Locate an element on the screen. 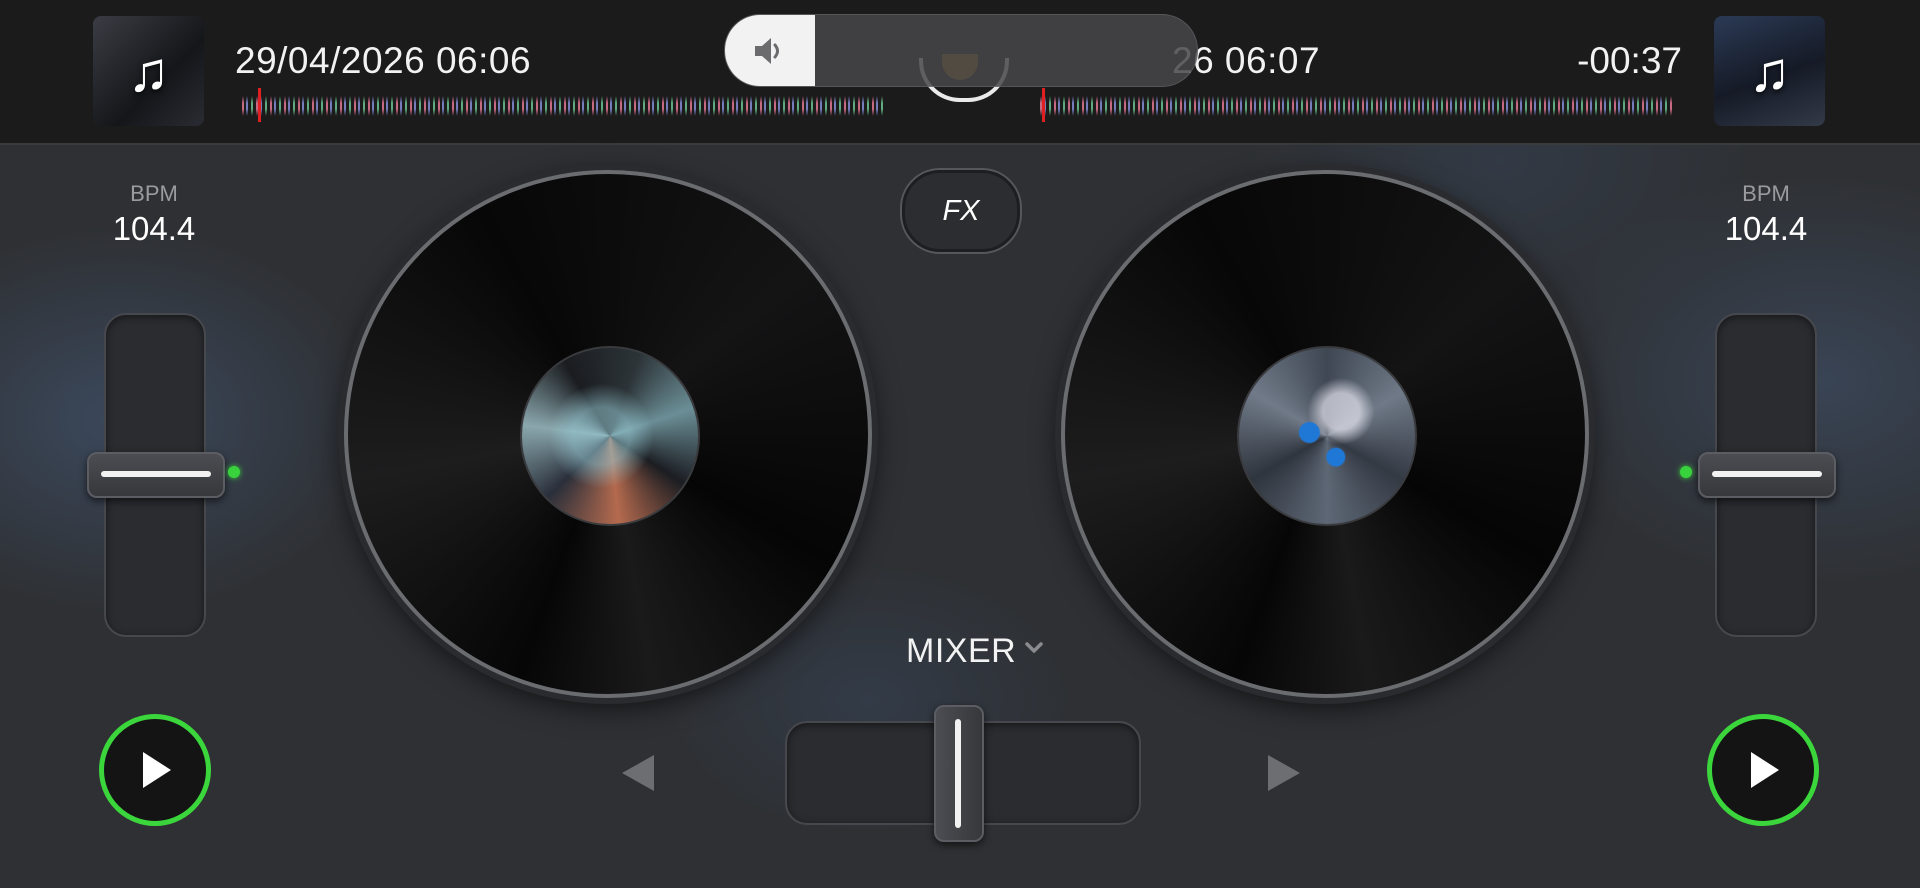 Image resolution: width=1920 pixels, height=888 pixels. left-waveform is located at coordinates (563, 106).